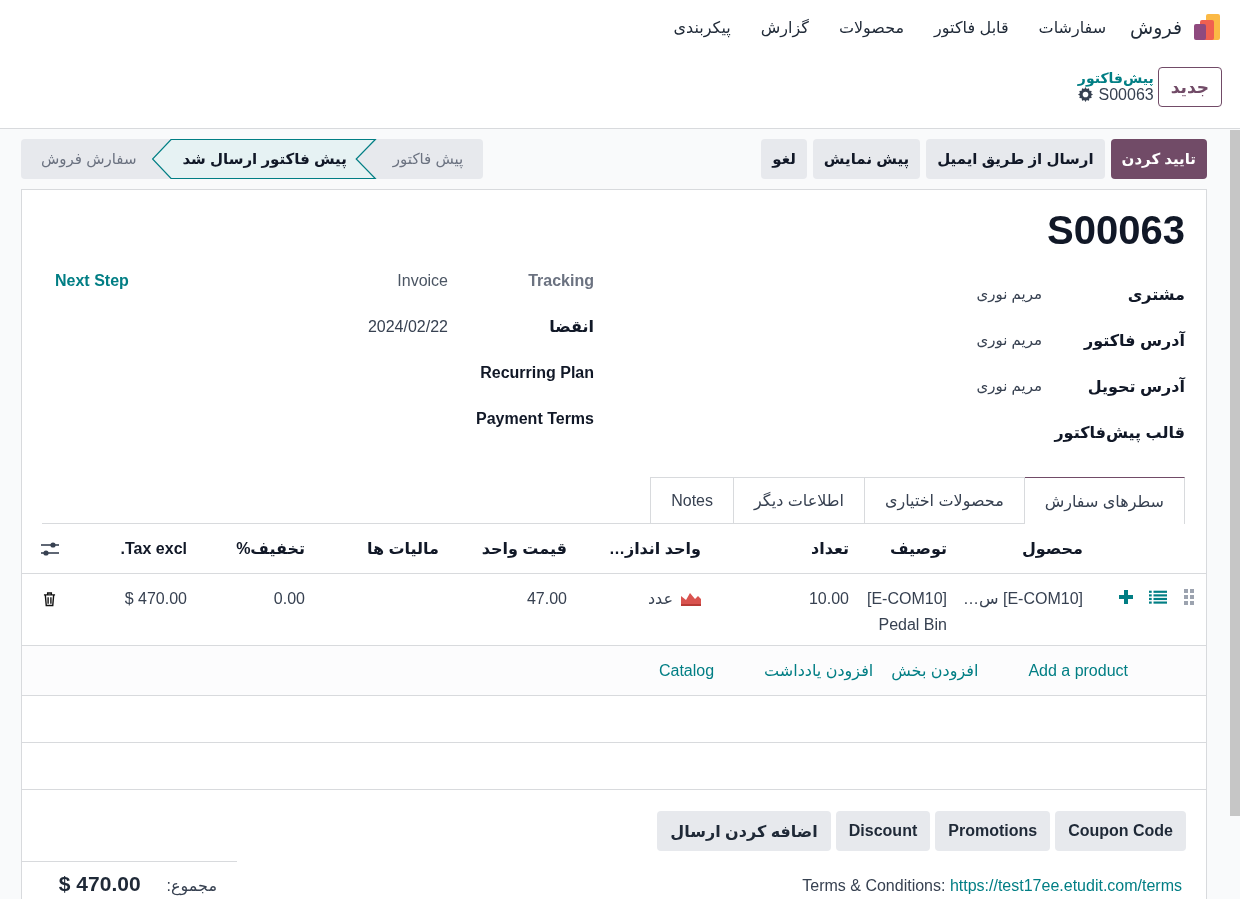 The width and height of the screenshot is (1240, 899). Describe the element at coordinates (971, 27) in the screenshot. I see `menu-item: قابل فاکتور` at that location.